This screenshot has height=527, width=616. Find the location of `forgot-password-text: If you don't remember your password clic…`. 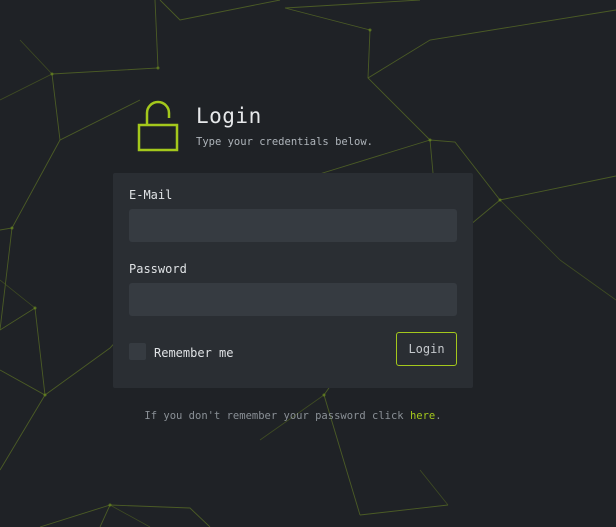

forgot-password-text: If you don't remember your password clic… is located at coordinates (293, 416).